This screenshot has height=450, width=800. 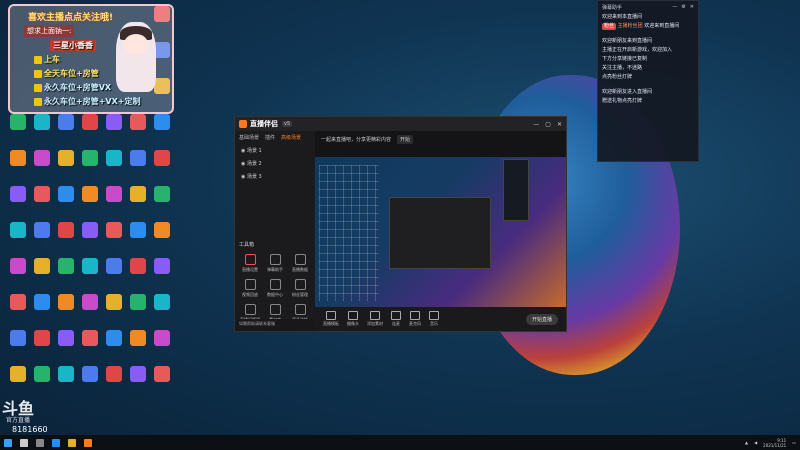 I want to click on search-icon, so click(x=24, y=442).